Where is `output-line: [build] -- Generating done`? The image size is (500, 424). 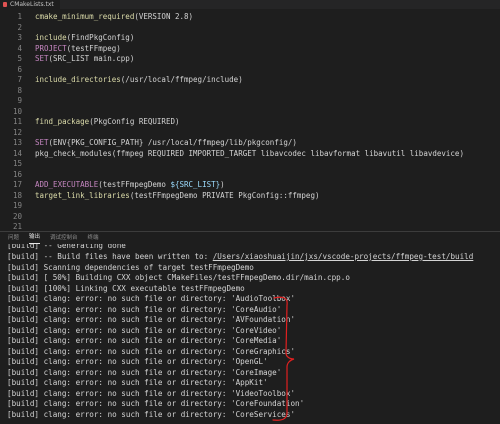 output-line: [build] -- Generating done is located at coordinates (66, 247).